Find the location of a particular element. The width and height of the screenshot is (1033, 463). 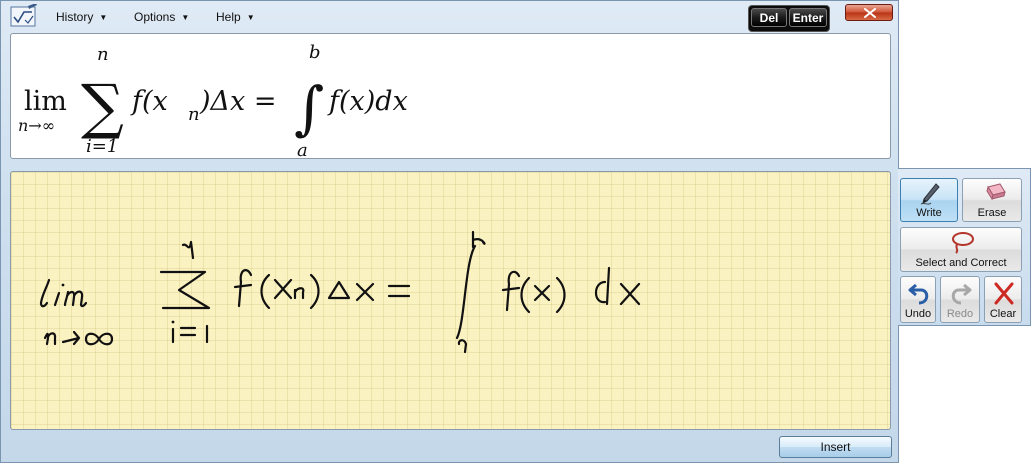

erase-button: Erase is located at coordinates (992, 200).